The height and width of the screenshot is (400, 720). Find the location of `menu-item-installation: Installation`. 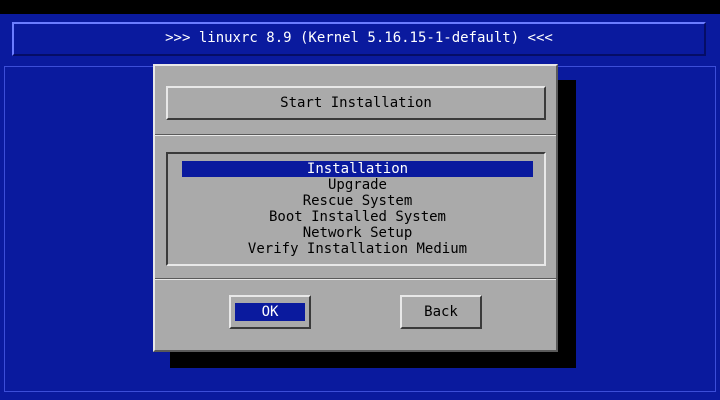

menu-item-installation: Installation is located at coordinates (357, 169).